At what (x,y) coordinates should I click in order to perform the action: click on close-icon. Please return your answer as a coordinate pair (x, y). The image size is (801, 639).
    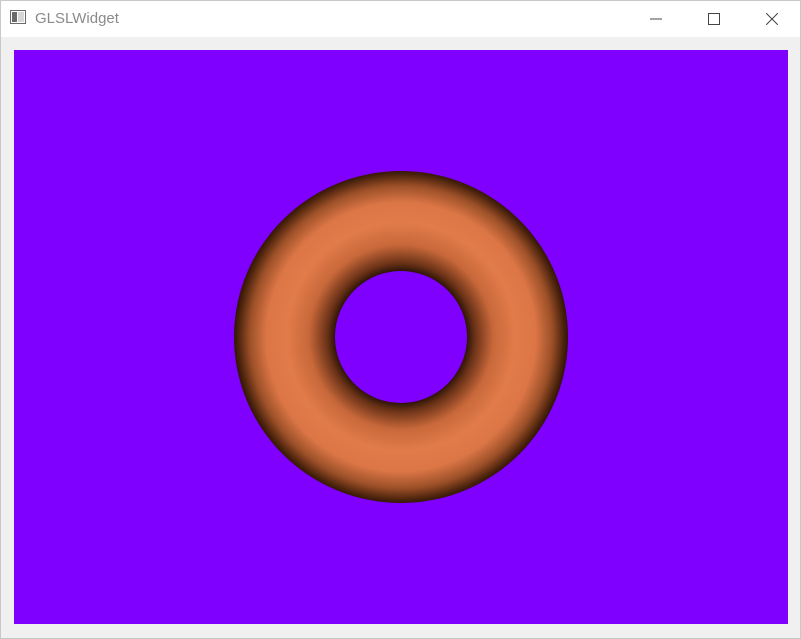
    Looking at the image, I should click on (772, 19).